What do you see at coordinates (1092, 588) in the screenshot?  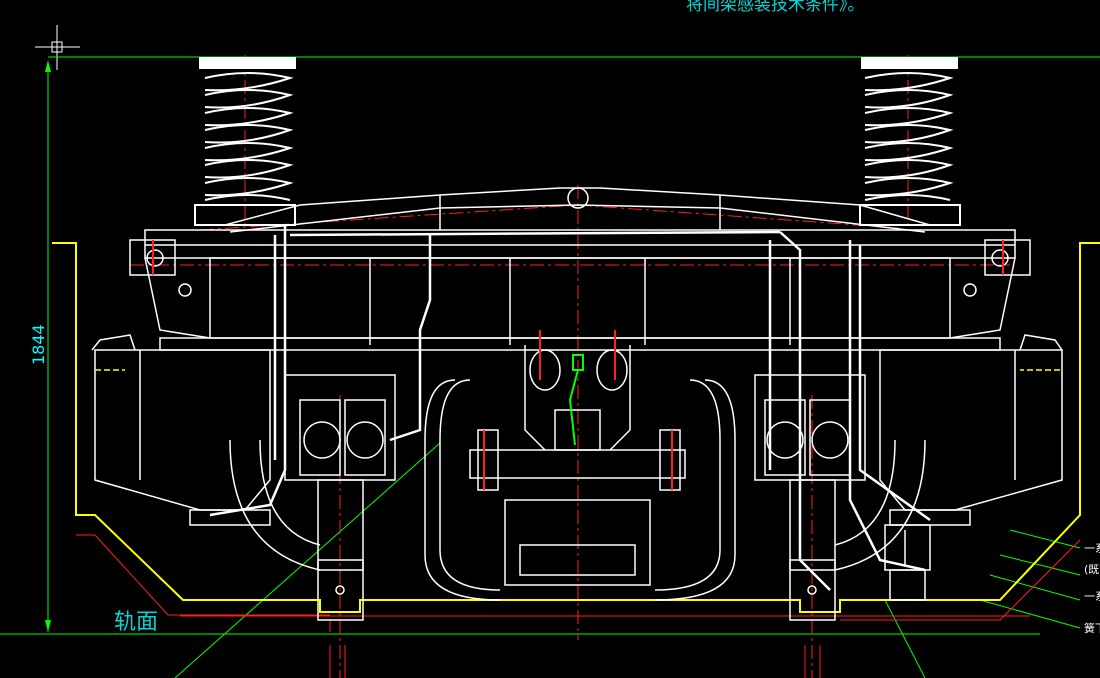 I see `callout-list: 一系 (既 一系 簧下` at bounding box center [1092, 588].